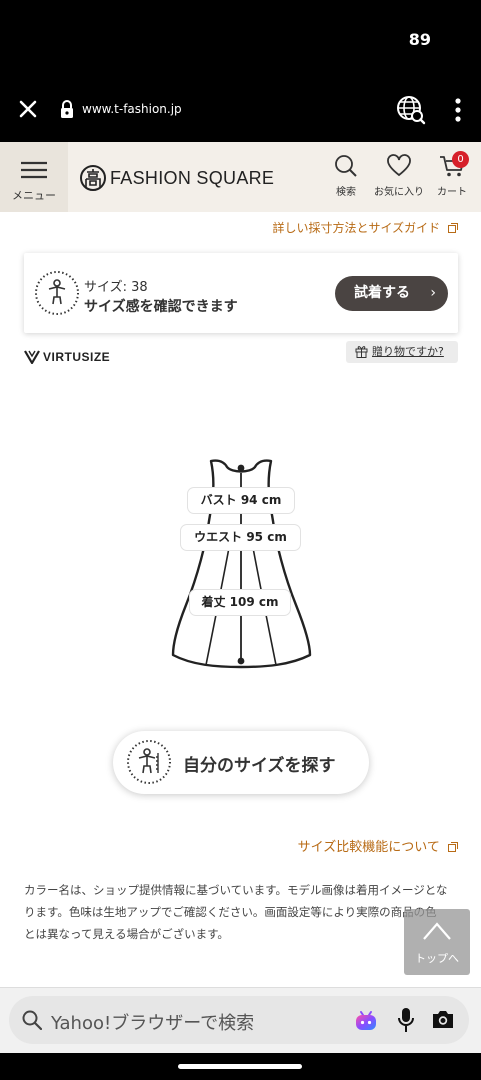 The width and height of the screenshot is (481, 1080). What do you see at coordinates (241, 293) in the screenshot?
I see `virtusize-fit-card: サイズ: 38 サイズ感を確認できます 試着する ›` at bounding box center [241, 293].